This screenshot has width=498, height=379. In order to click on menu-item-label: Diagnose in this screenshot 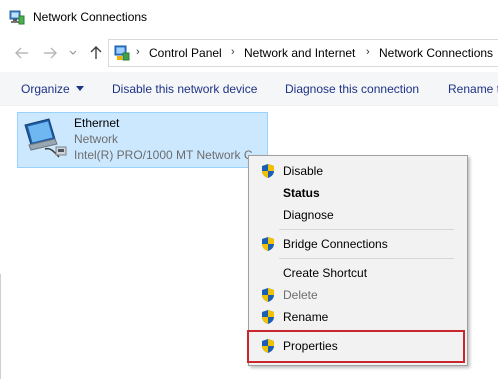, I will do `click(308, 215)`.